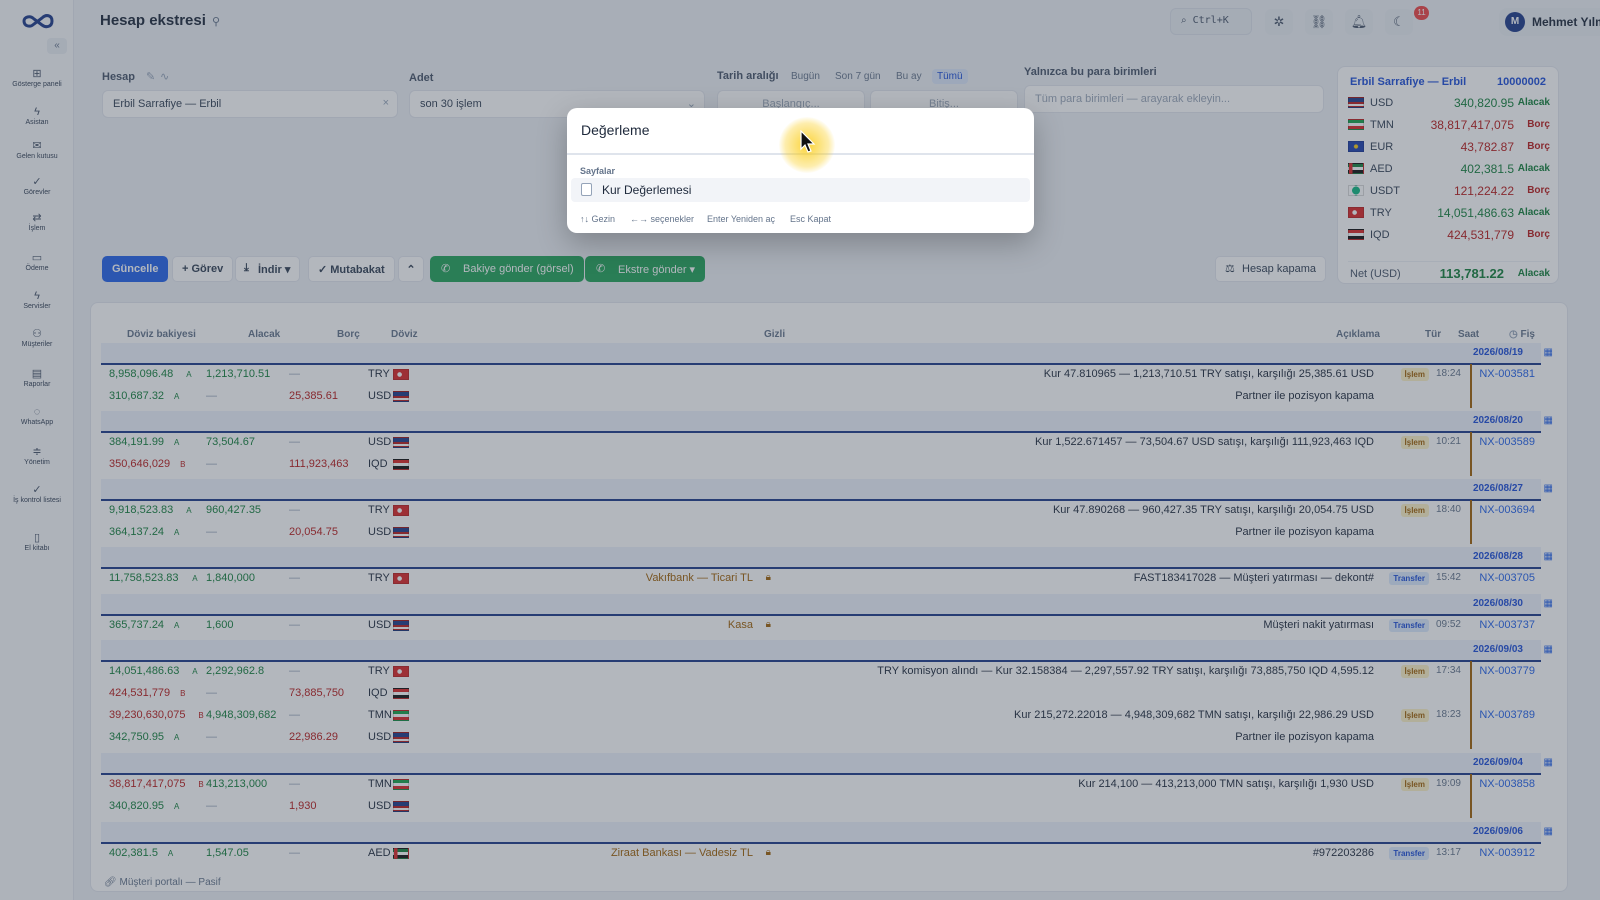 The width and height of the screenshot is (1600, 900). I want to click on hint-navigate: ↑↓ Gezin, so click(598, 219).